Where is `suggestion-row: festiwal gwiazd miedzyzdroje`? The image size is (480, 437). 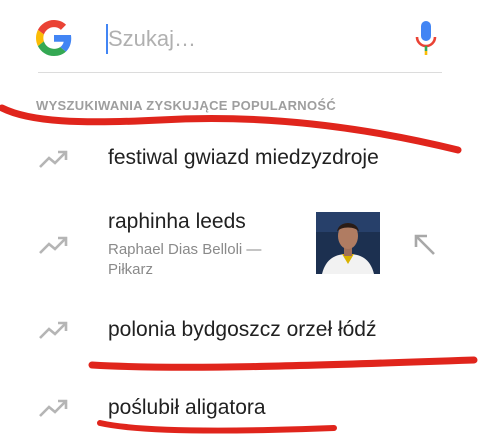 suggestion-row: festiwal gwiazd miedzyzdroje is located at coordinates (240, 160).